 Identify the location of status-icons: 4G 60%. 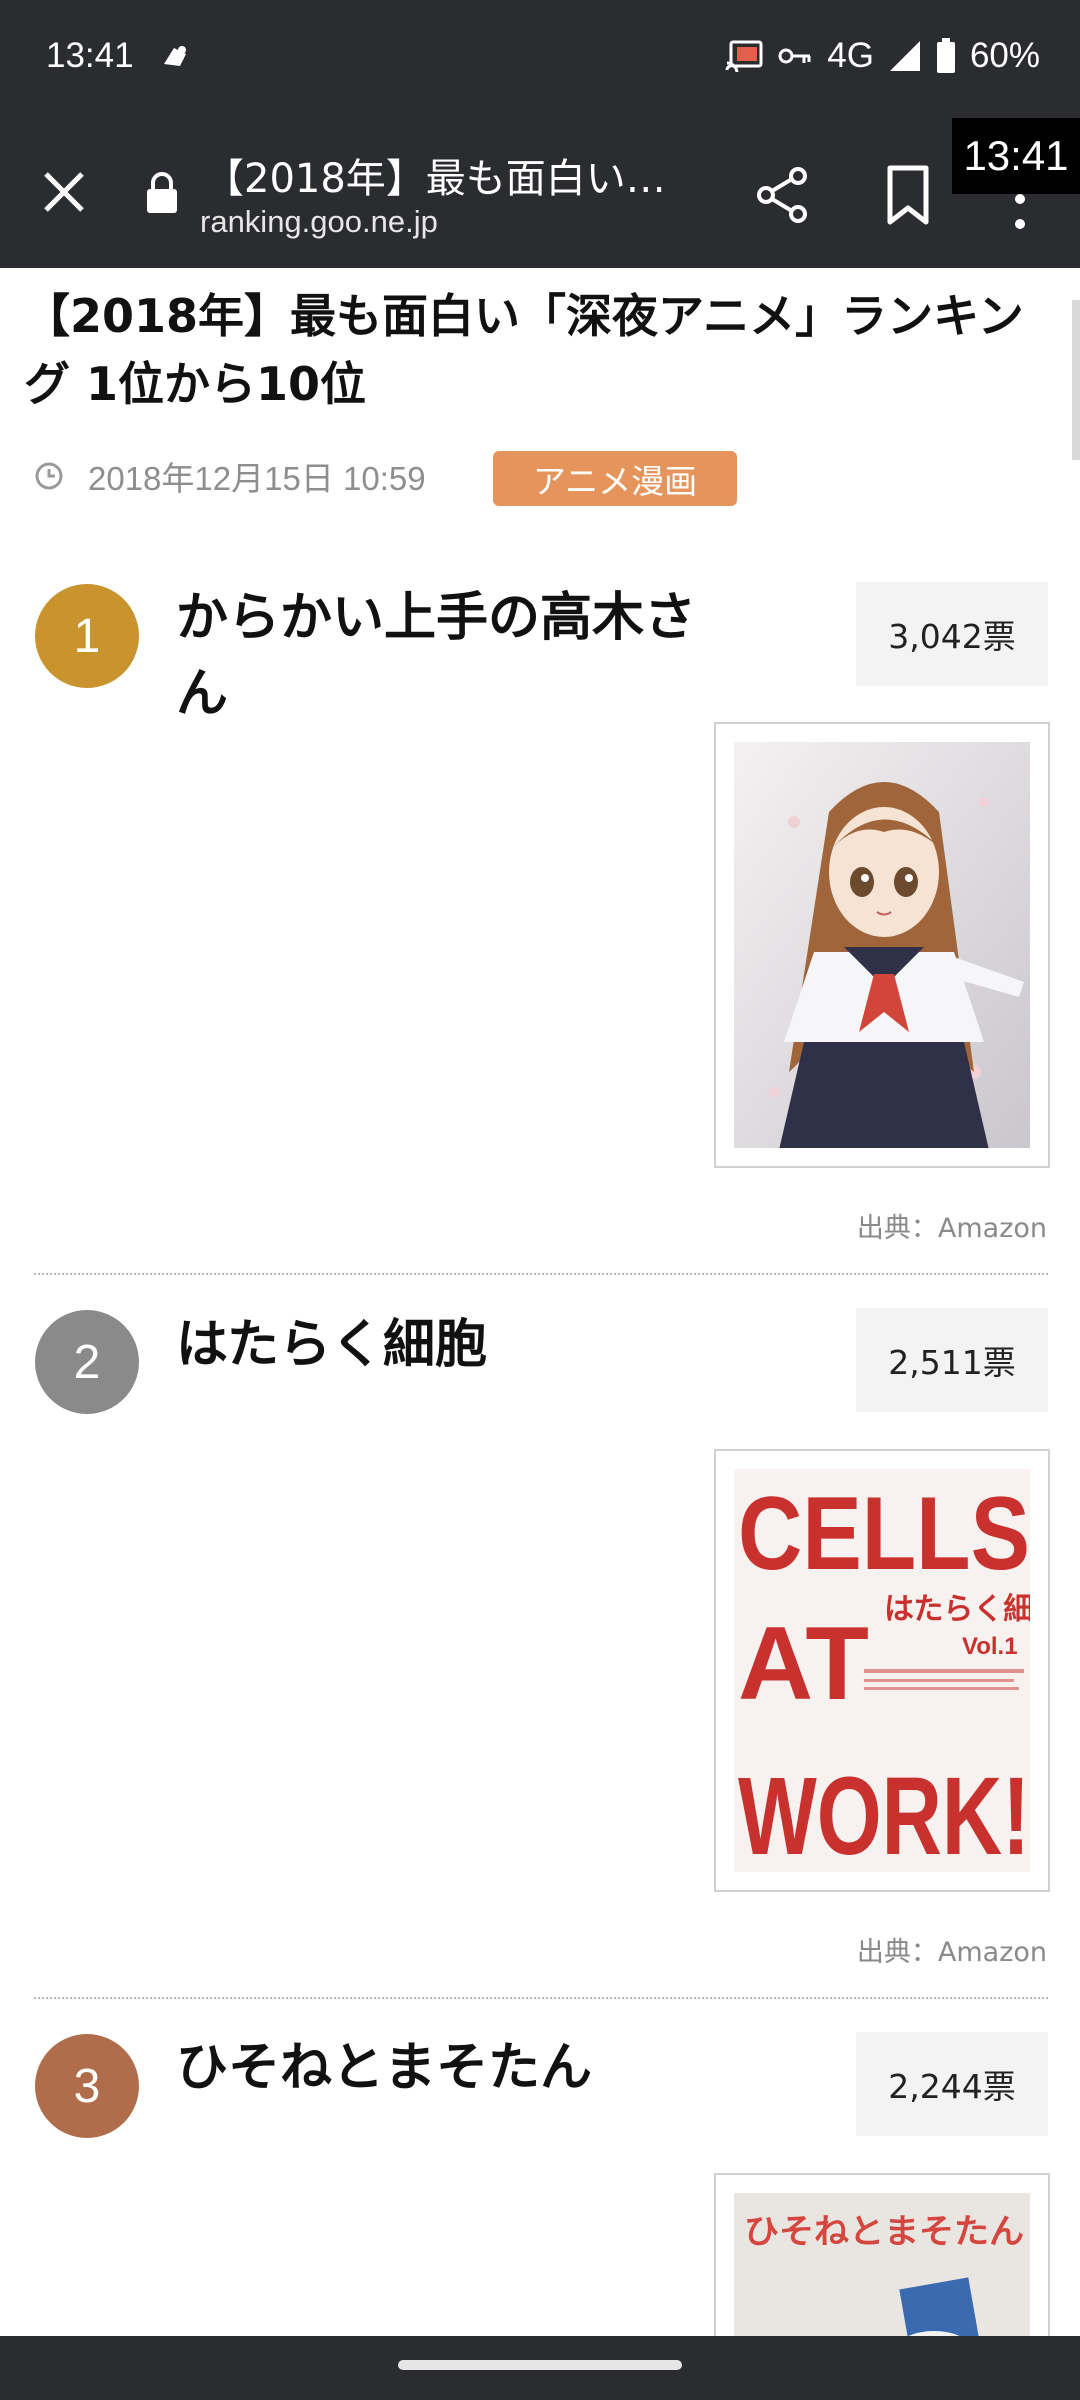
(882, 56).